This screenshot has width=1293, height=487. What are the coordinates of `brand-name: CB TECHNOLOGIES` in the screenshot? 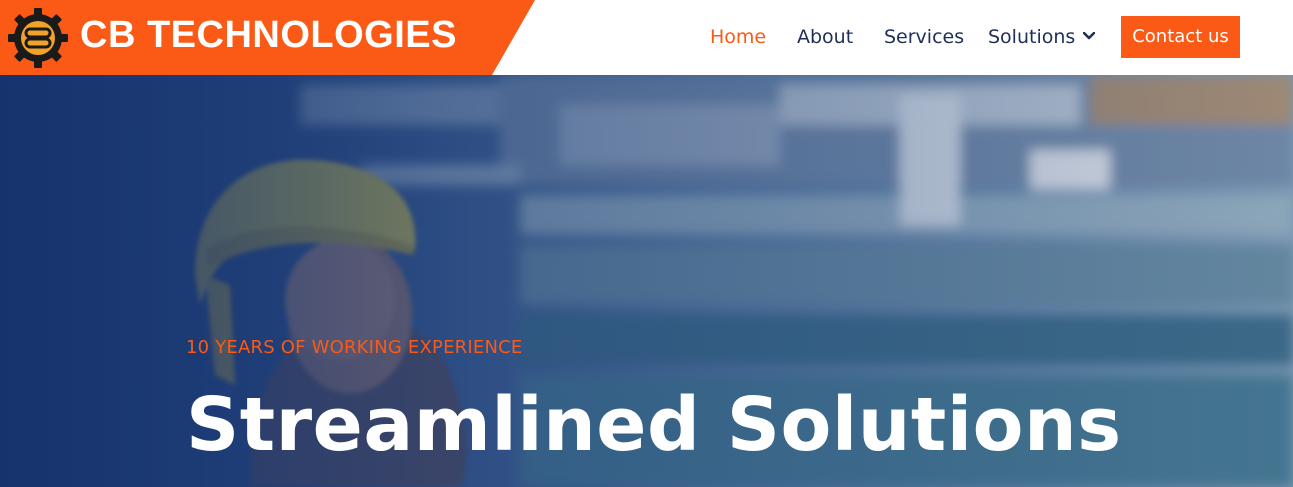 It's located at (268, 35).